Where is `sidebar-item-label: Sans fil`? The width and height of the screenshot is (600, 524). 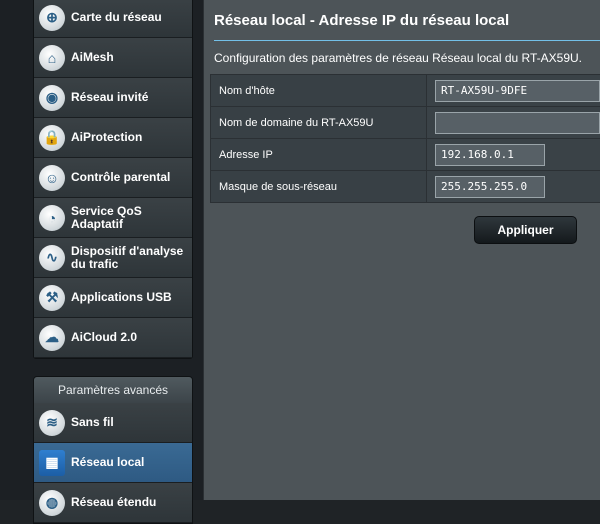
sidebar-item-label: Sans fil is located at coordinates (92, 422).